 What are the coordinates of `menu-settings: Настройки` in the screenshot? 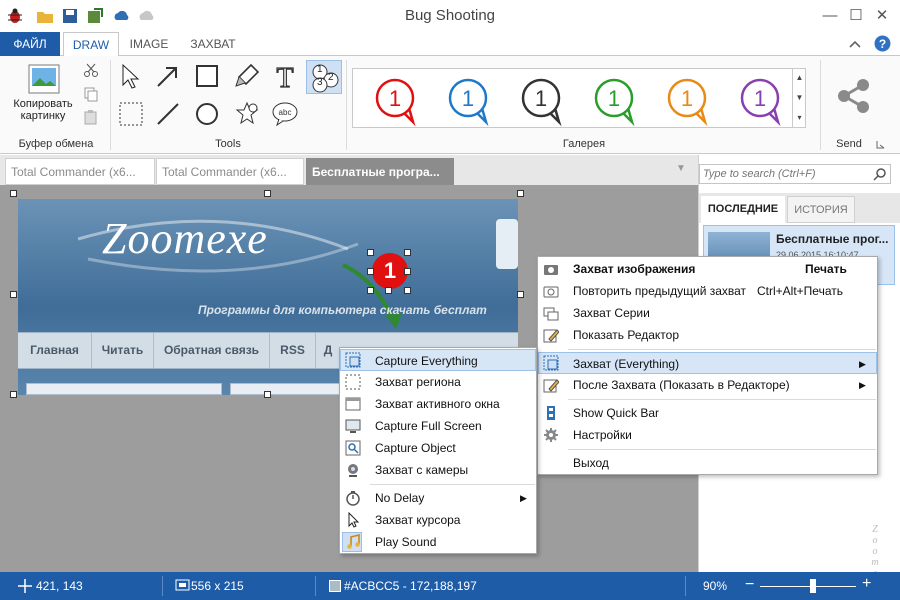 It's located at (707, 435).